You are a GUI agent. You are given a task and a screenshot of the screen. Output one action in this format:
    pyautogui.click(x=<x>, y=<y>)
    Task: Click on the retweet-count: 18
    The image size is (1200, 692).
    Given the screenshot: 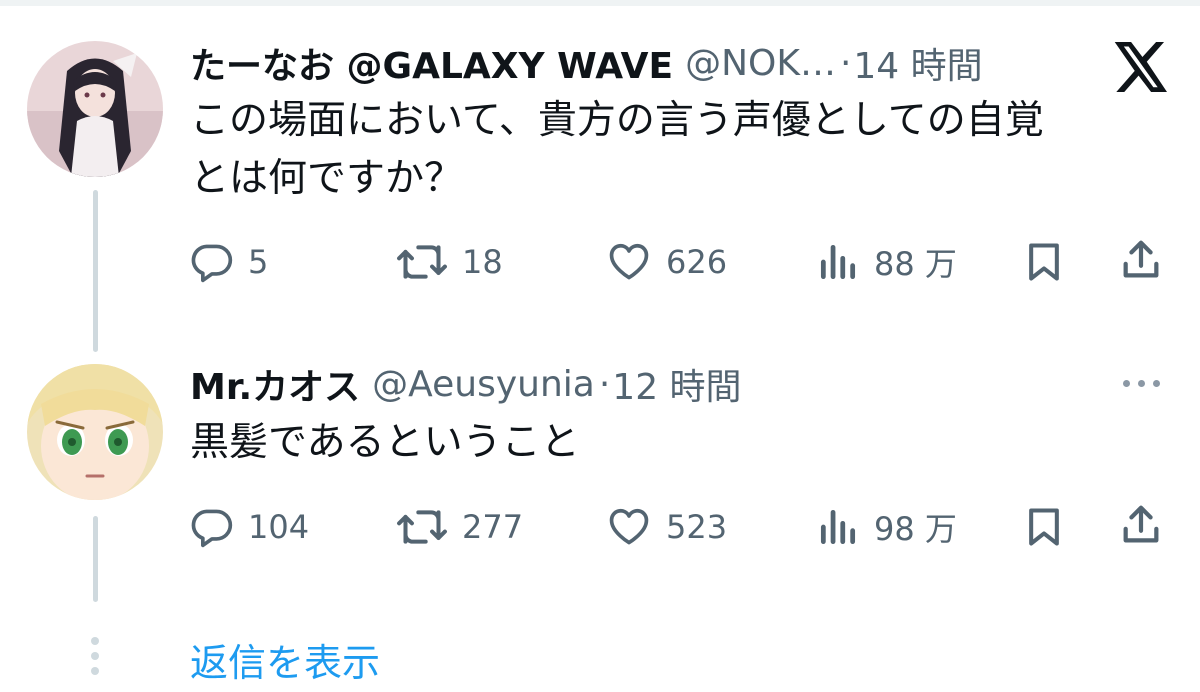 What is the action you would take?
    pyautogui.click(x=482, y=262)
    